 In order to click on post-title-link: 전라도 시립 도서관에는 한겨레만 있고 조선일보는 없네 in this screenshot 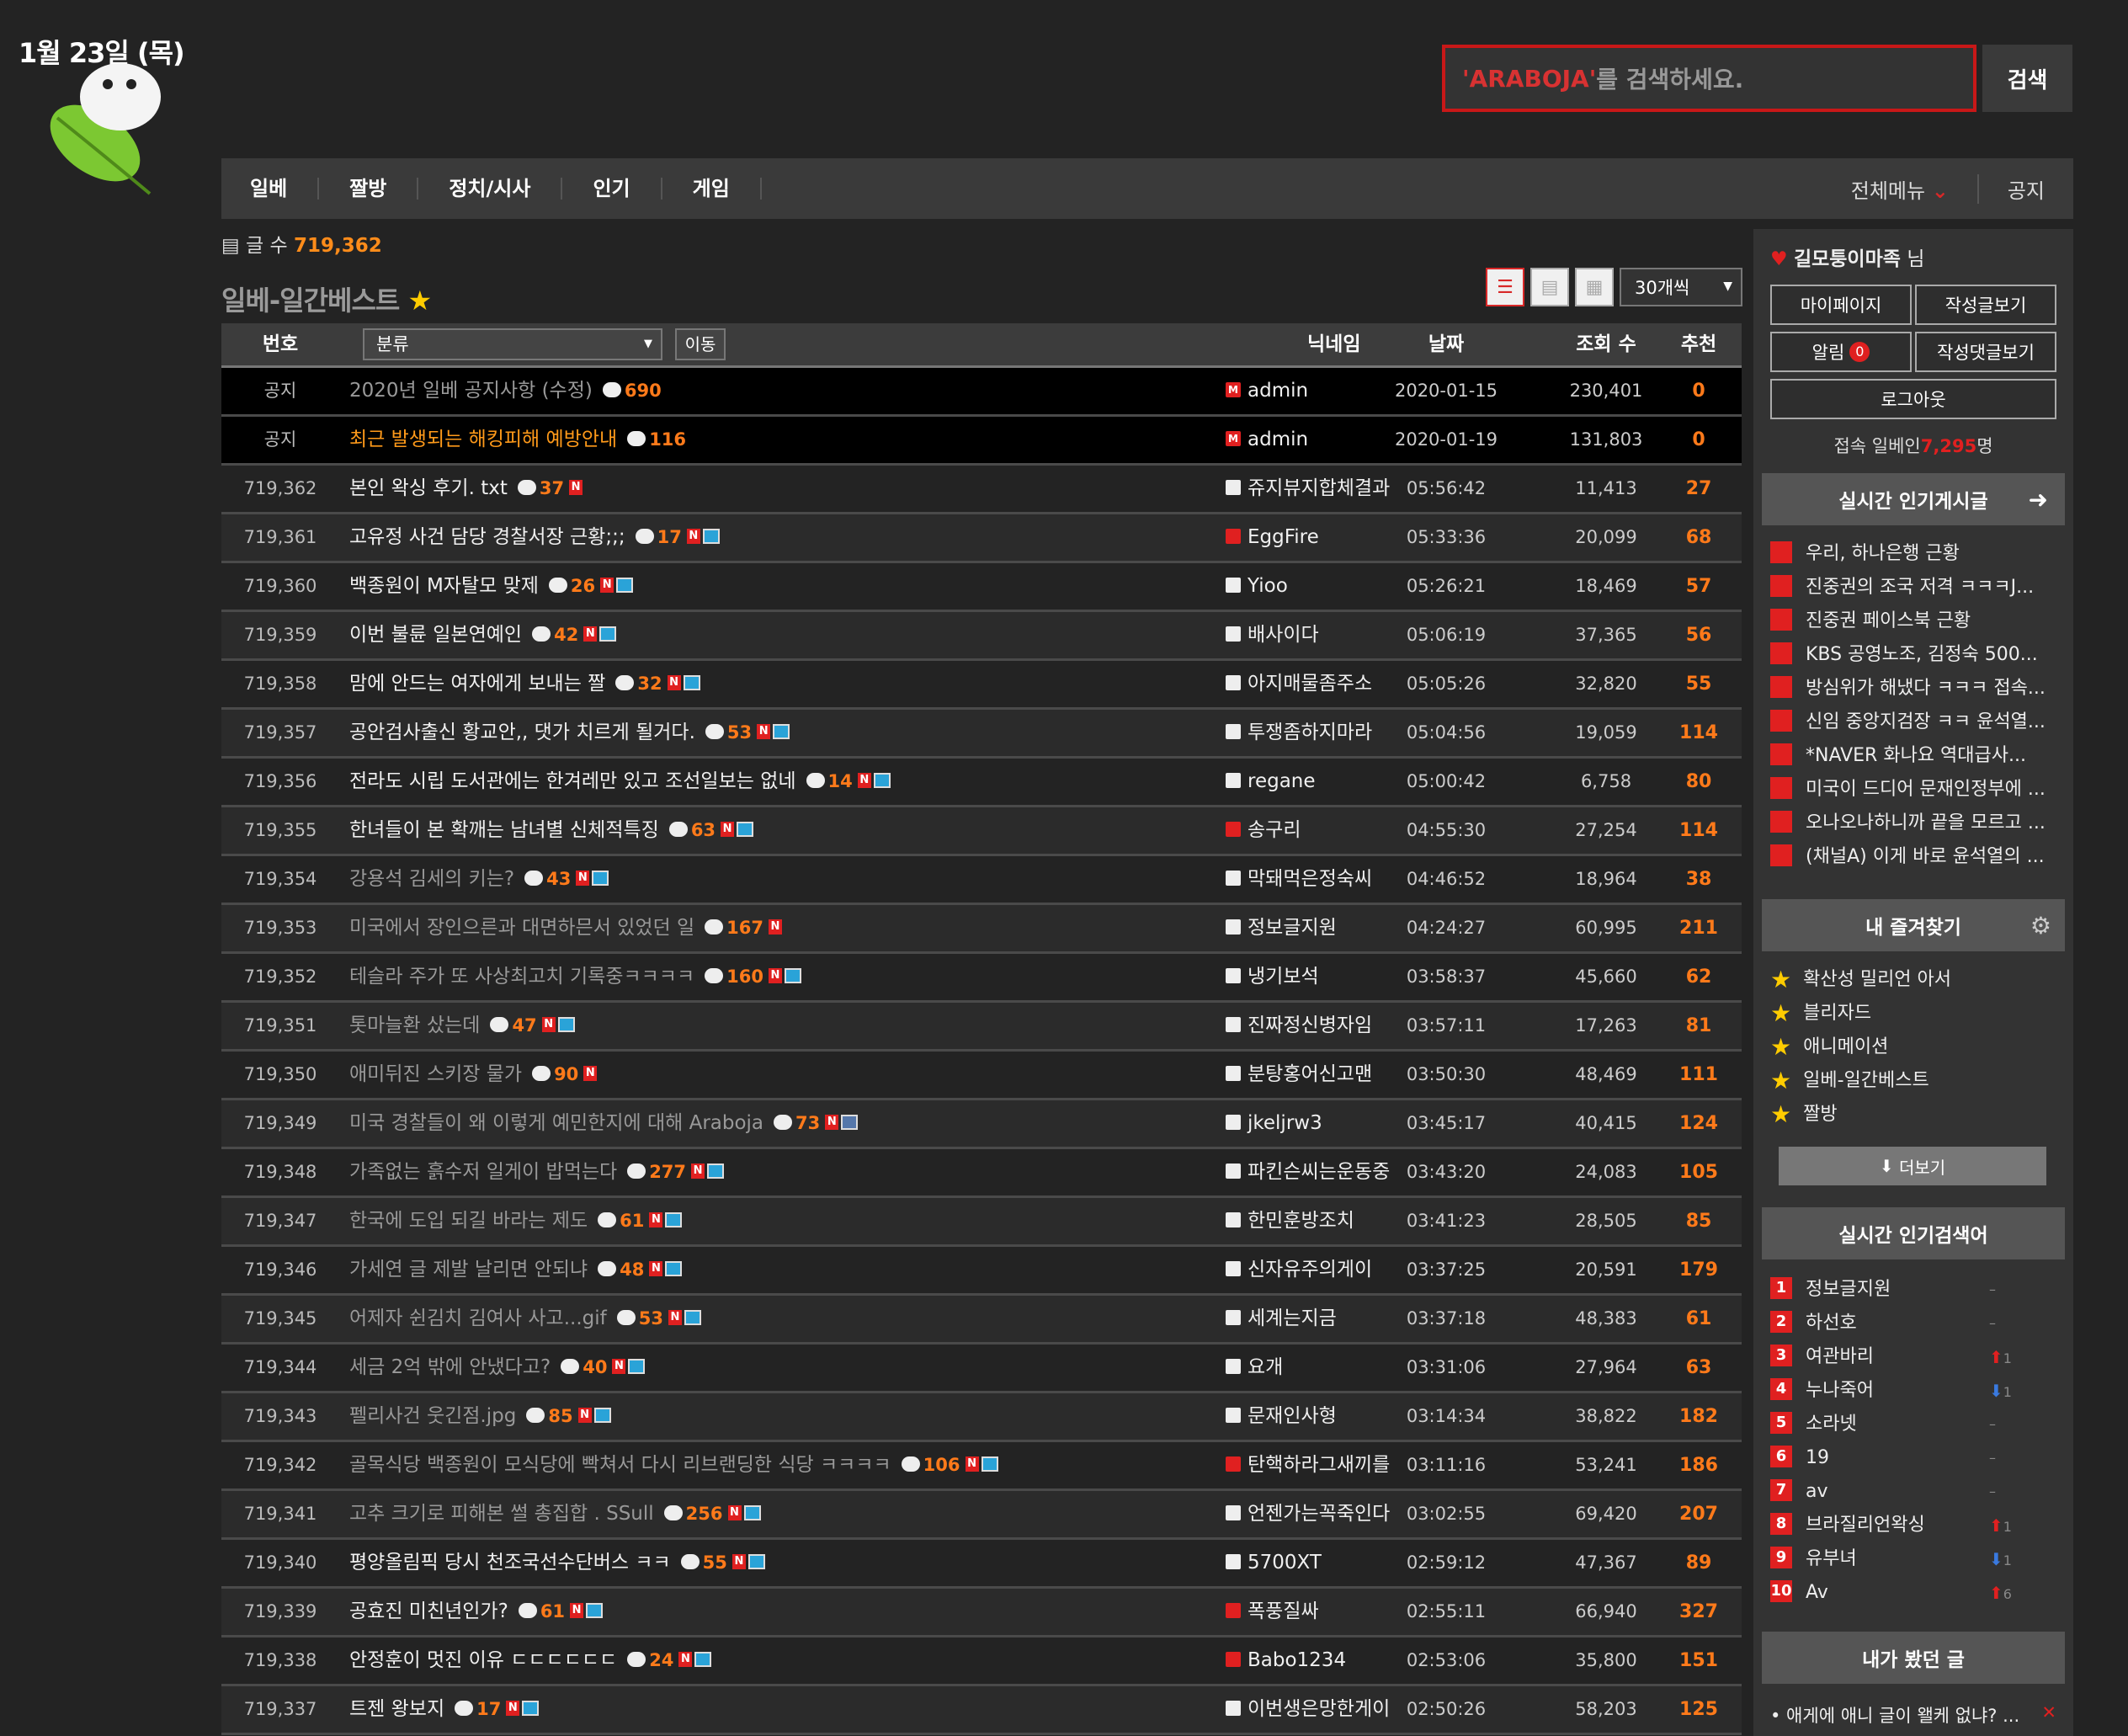, I will do `click(573, 781)`.